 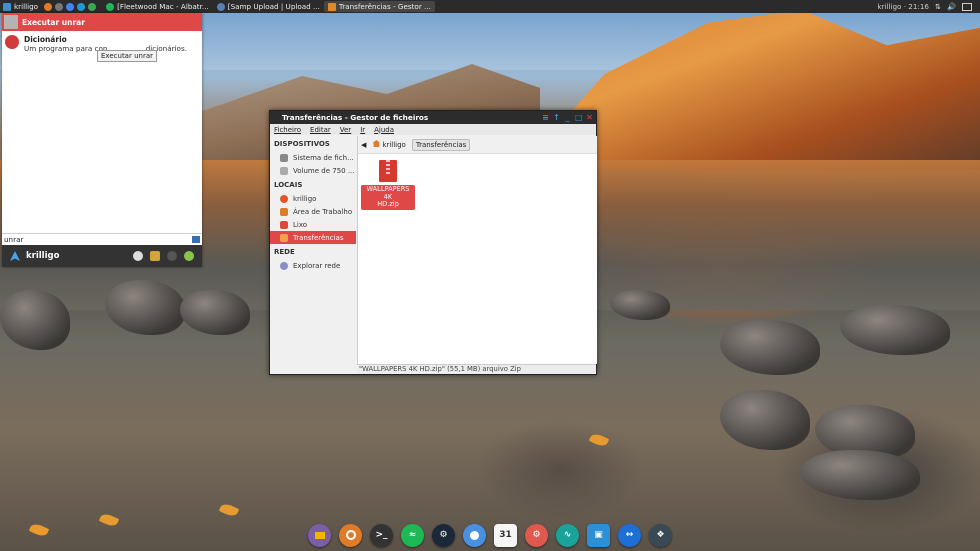 I want to click on window-title: Transferências - Gestor de ficheiros, so click(x=355, y=117).